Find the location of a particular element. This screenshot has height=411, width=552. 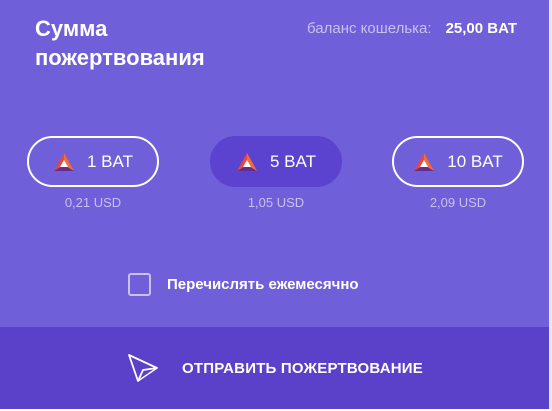

amount-button-10-bat: 10 BAT is located at coordinates (458, 161).